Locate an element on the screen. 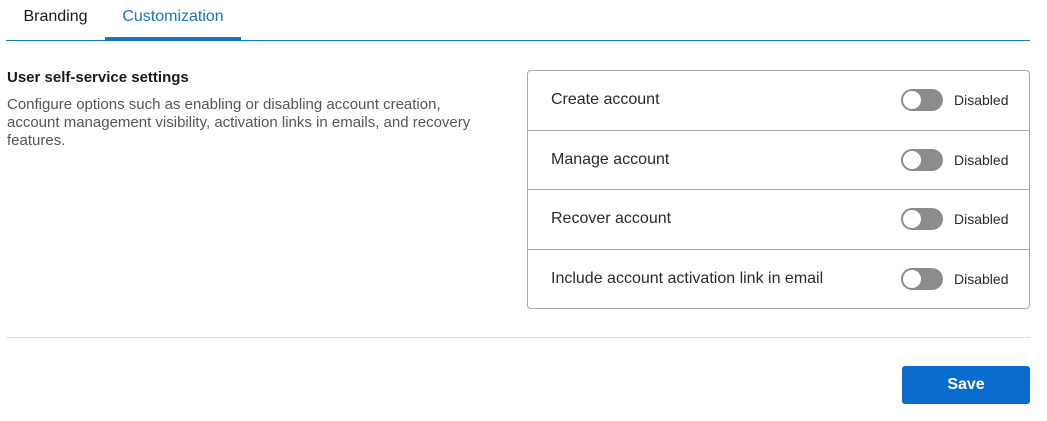 The height and width of the screenshot is (421, 1047). setting-row-create-account: Create account Disabled is located at coordinates (778, 101).